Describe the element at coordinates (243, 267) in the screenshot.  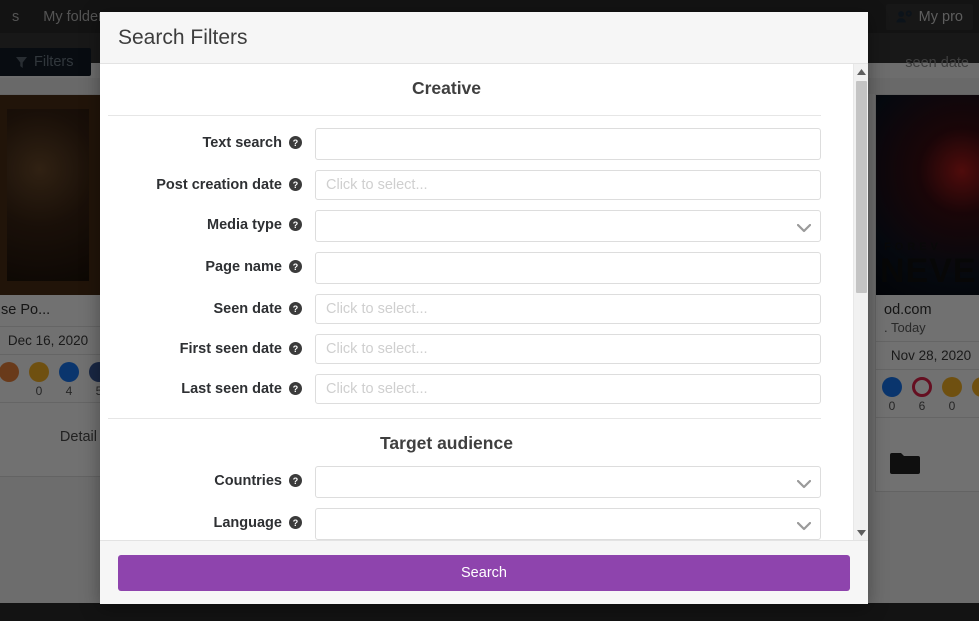
I see `label-text: Page name` at that location.